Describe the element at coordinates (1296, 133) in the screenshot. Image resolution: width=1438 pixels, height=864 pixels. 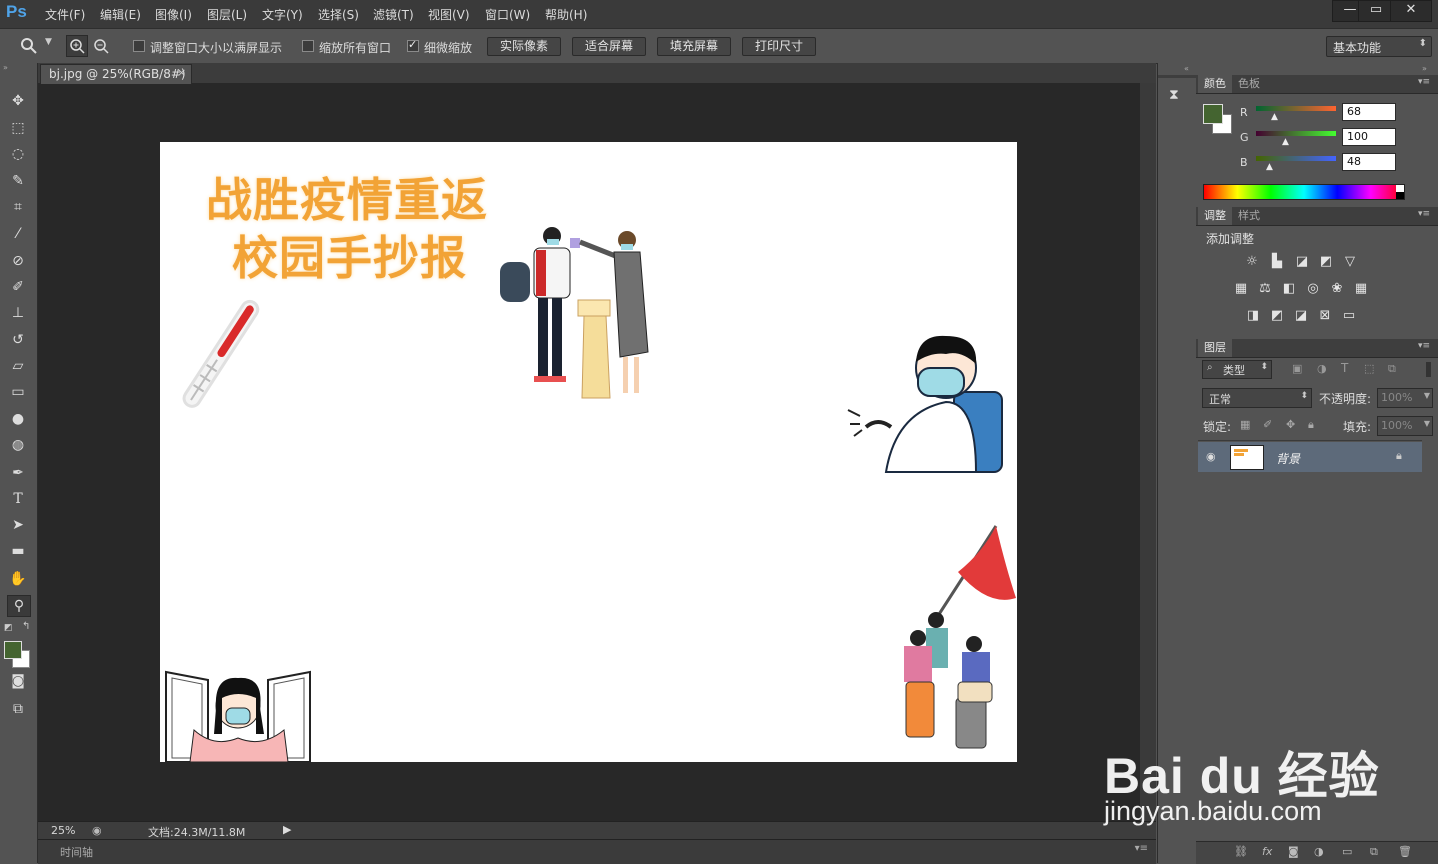
I see `green-slider` at that location.